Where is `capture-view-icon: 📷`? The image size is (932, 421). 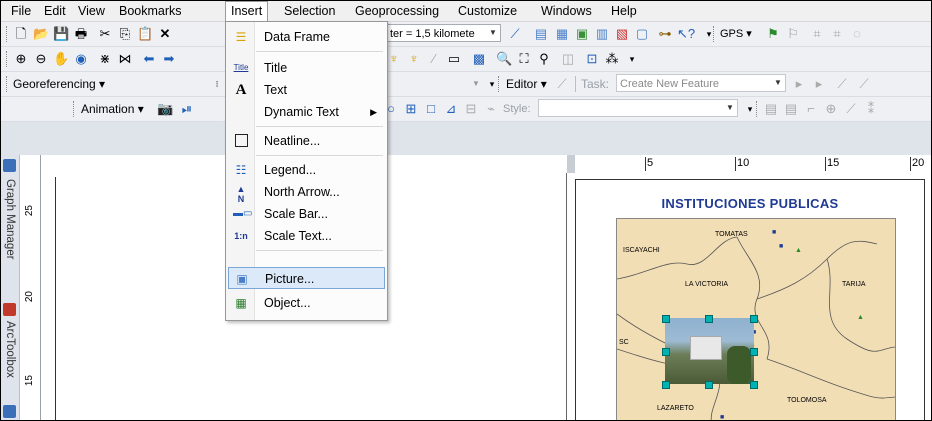
capture-view-icon: 📷 is located at coordinates (165, 109).